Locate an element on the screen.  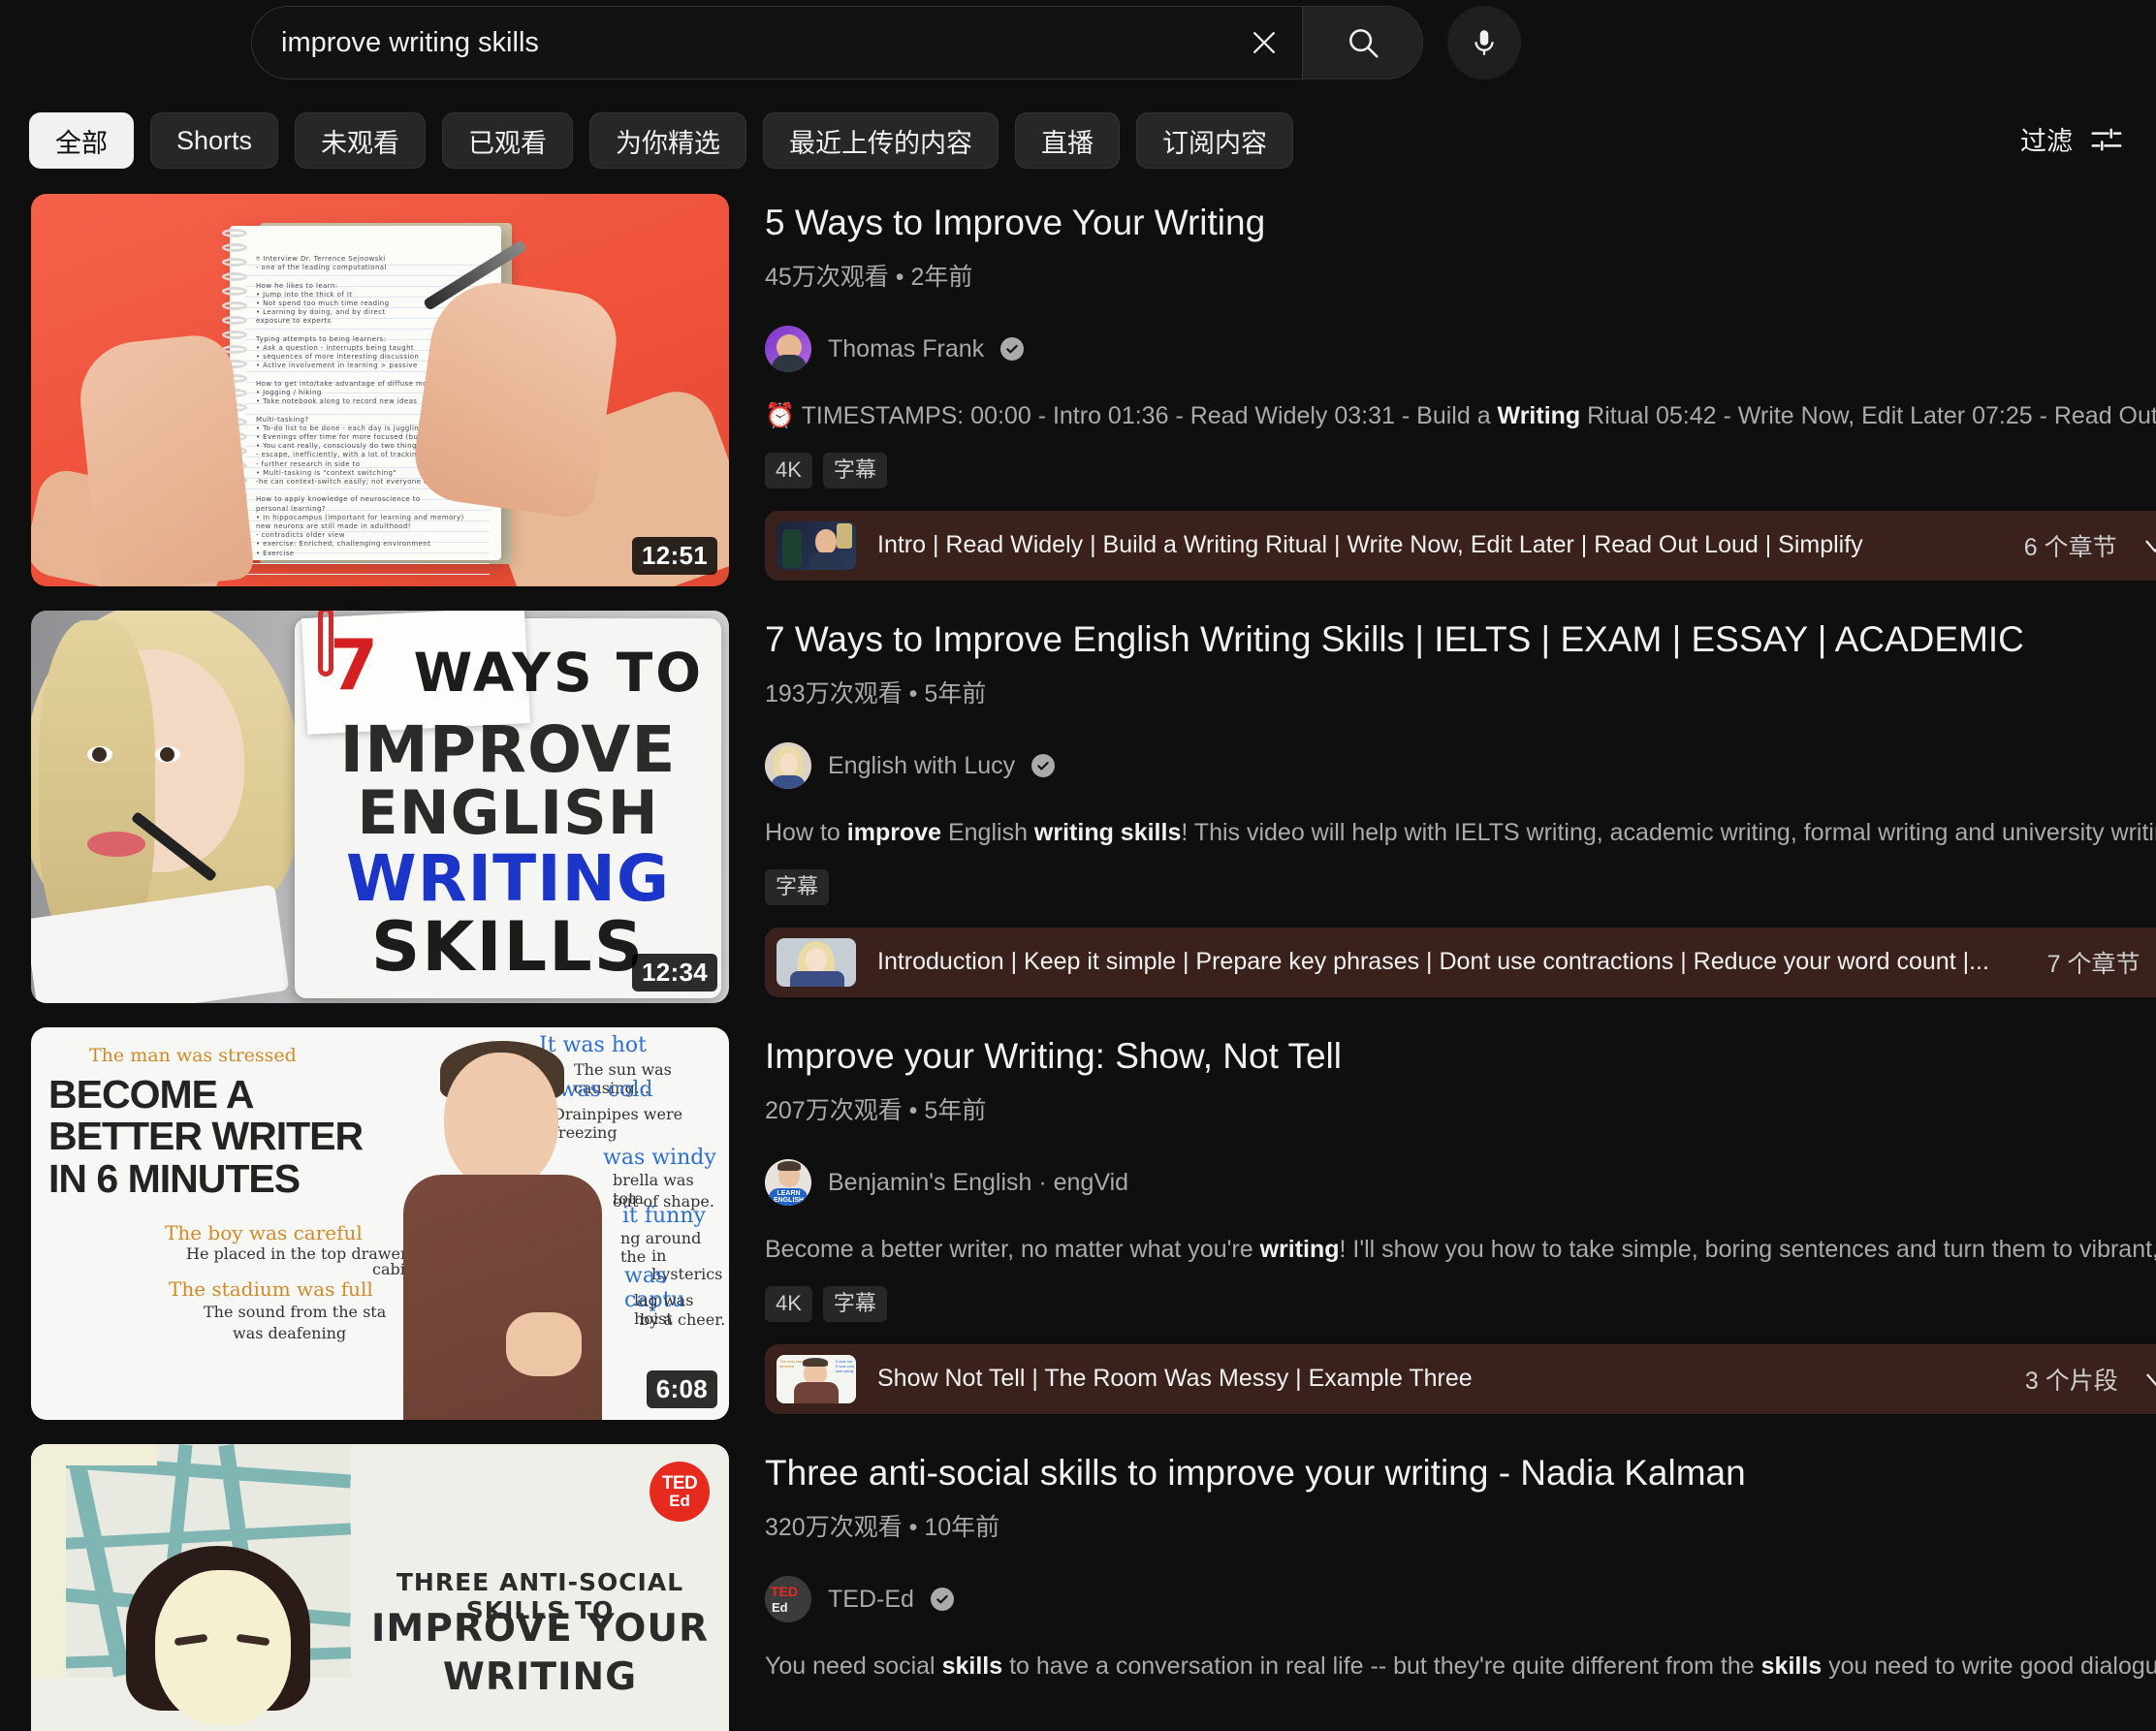
channel-avatar: TED Ed is located at coordinates (788, 1599).